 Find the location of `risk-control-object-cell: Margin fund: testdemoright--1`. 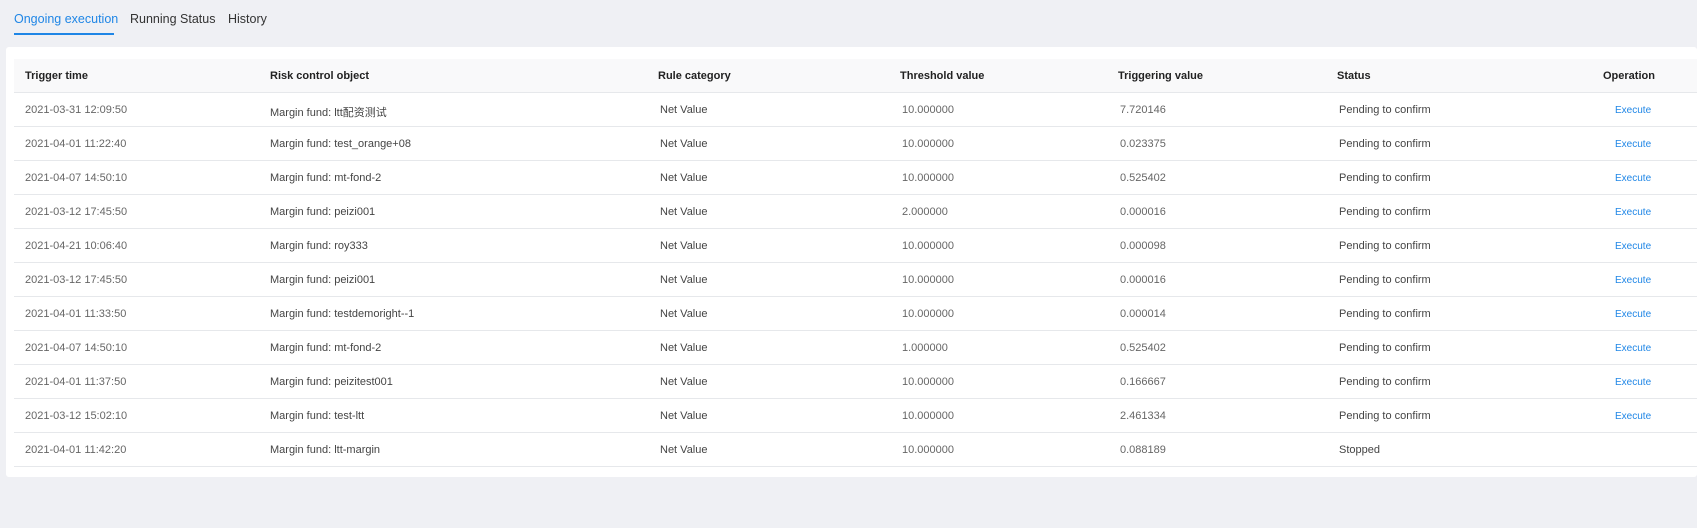

risk-control-object-cell: Margin fund: testdemoright--1 is located at coordinates (342, 314).